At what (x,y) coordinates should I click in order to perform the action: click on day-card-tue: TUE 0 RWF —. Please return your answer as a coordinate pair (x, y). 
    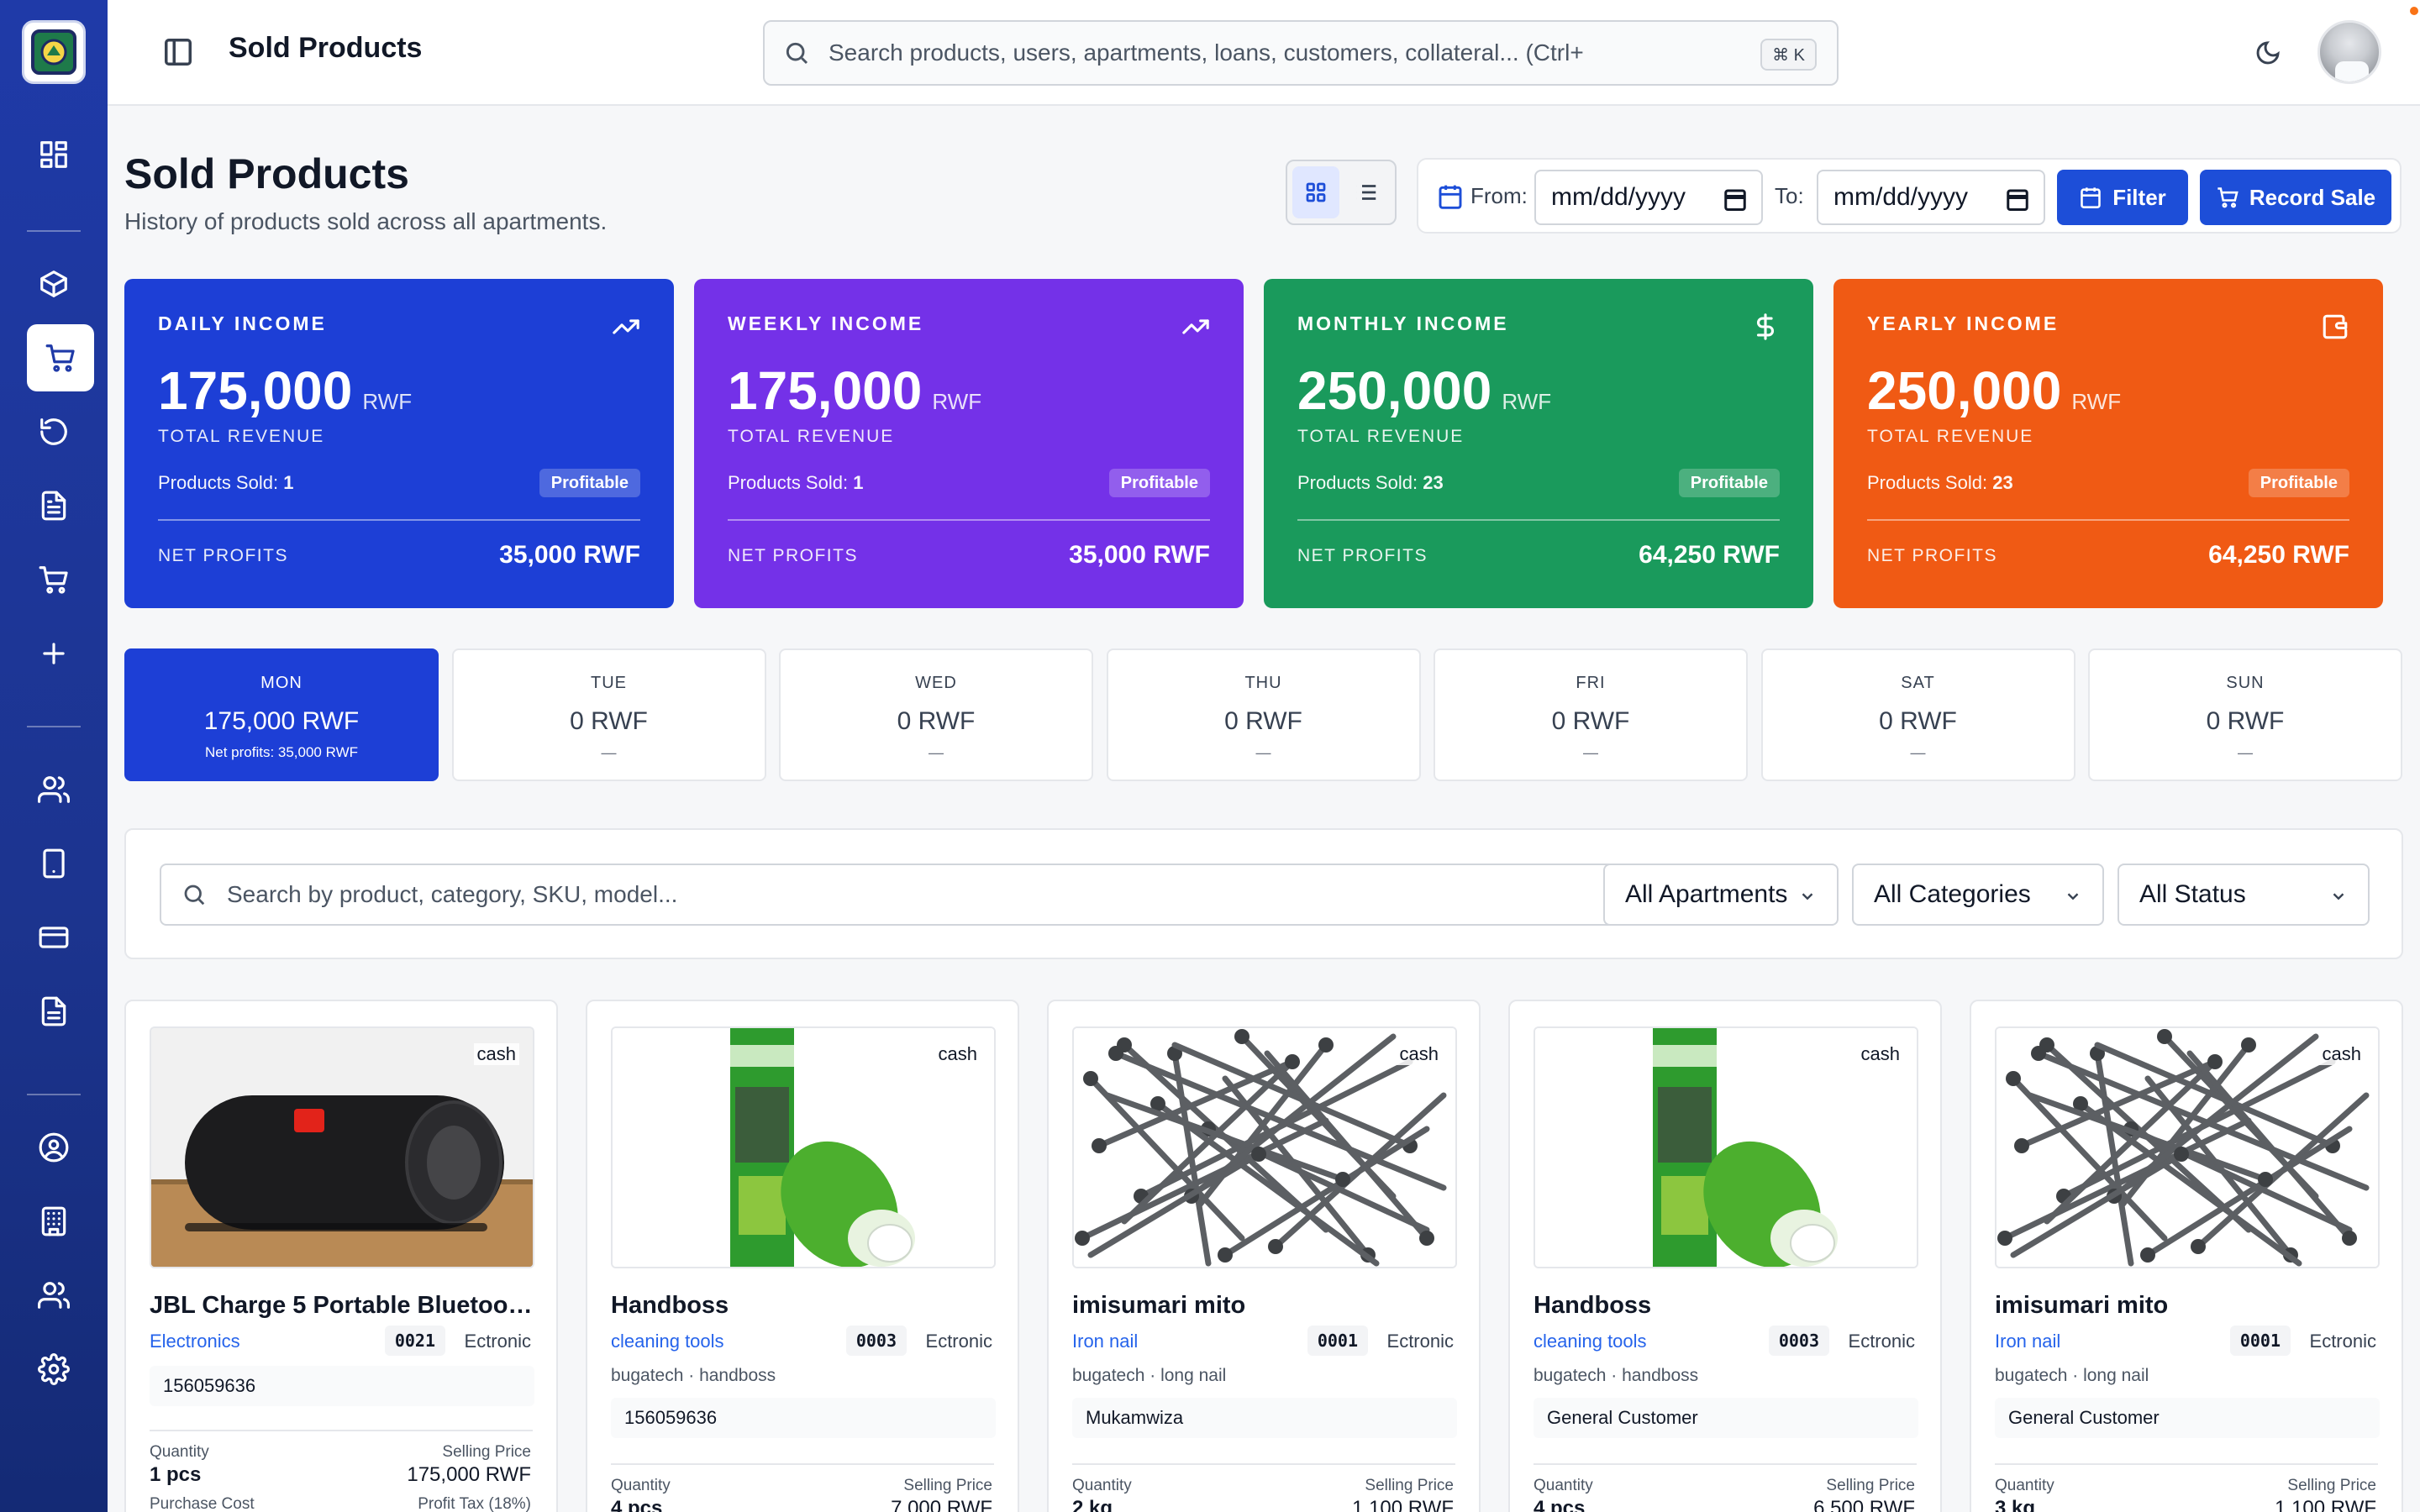
    Looking at the image, I should click on (608, 714).